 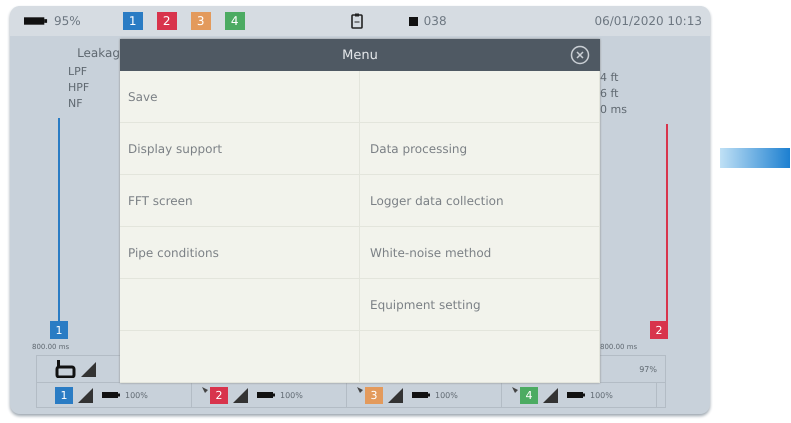 What do you see at coordinates (166, 21) in the screenshot?
I see `channel-tab: 2` at bounding box center [166, 21].